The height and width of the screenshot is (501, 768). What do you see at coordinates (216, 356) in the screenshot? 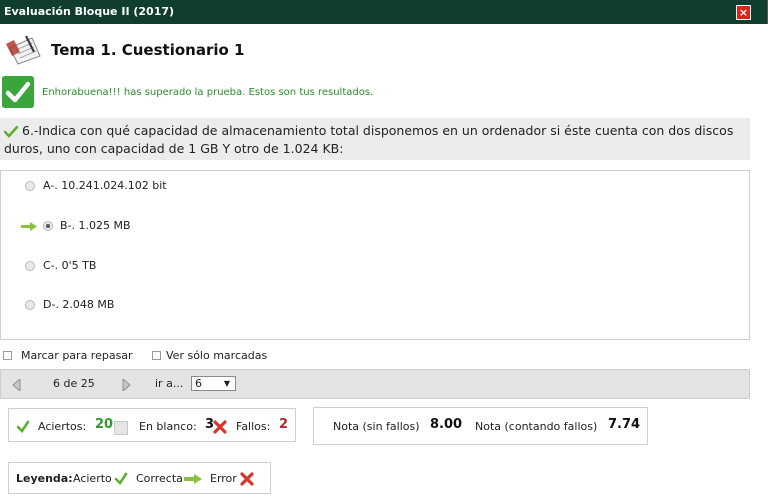
I see `show-marked-label: Ver sólo marcadas` at bounding box center [216, 356].